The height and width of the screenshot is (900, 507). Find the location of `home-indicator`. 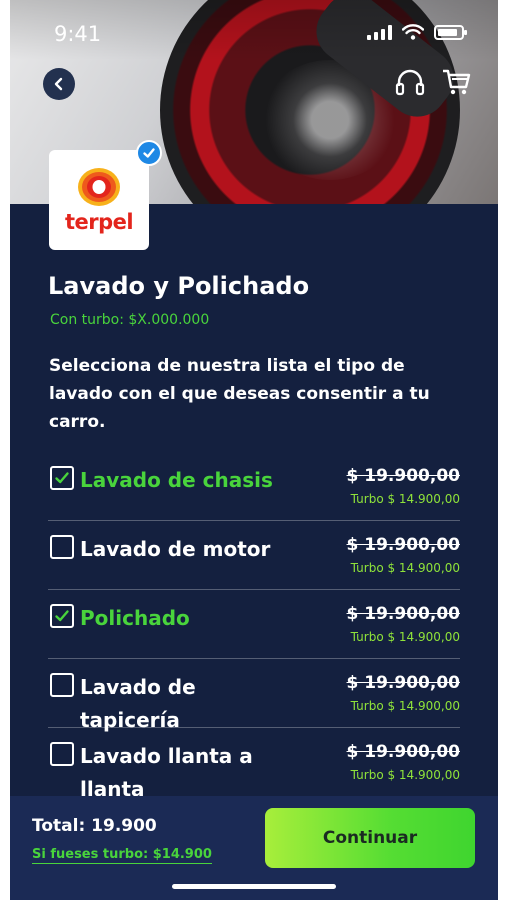

home-indicator is located at coordinates (254, 886).